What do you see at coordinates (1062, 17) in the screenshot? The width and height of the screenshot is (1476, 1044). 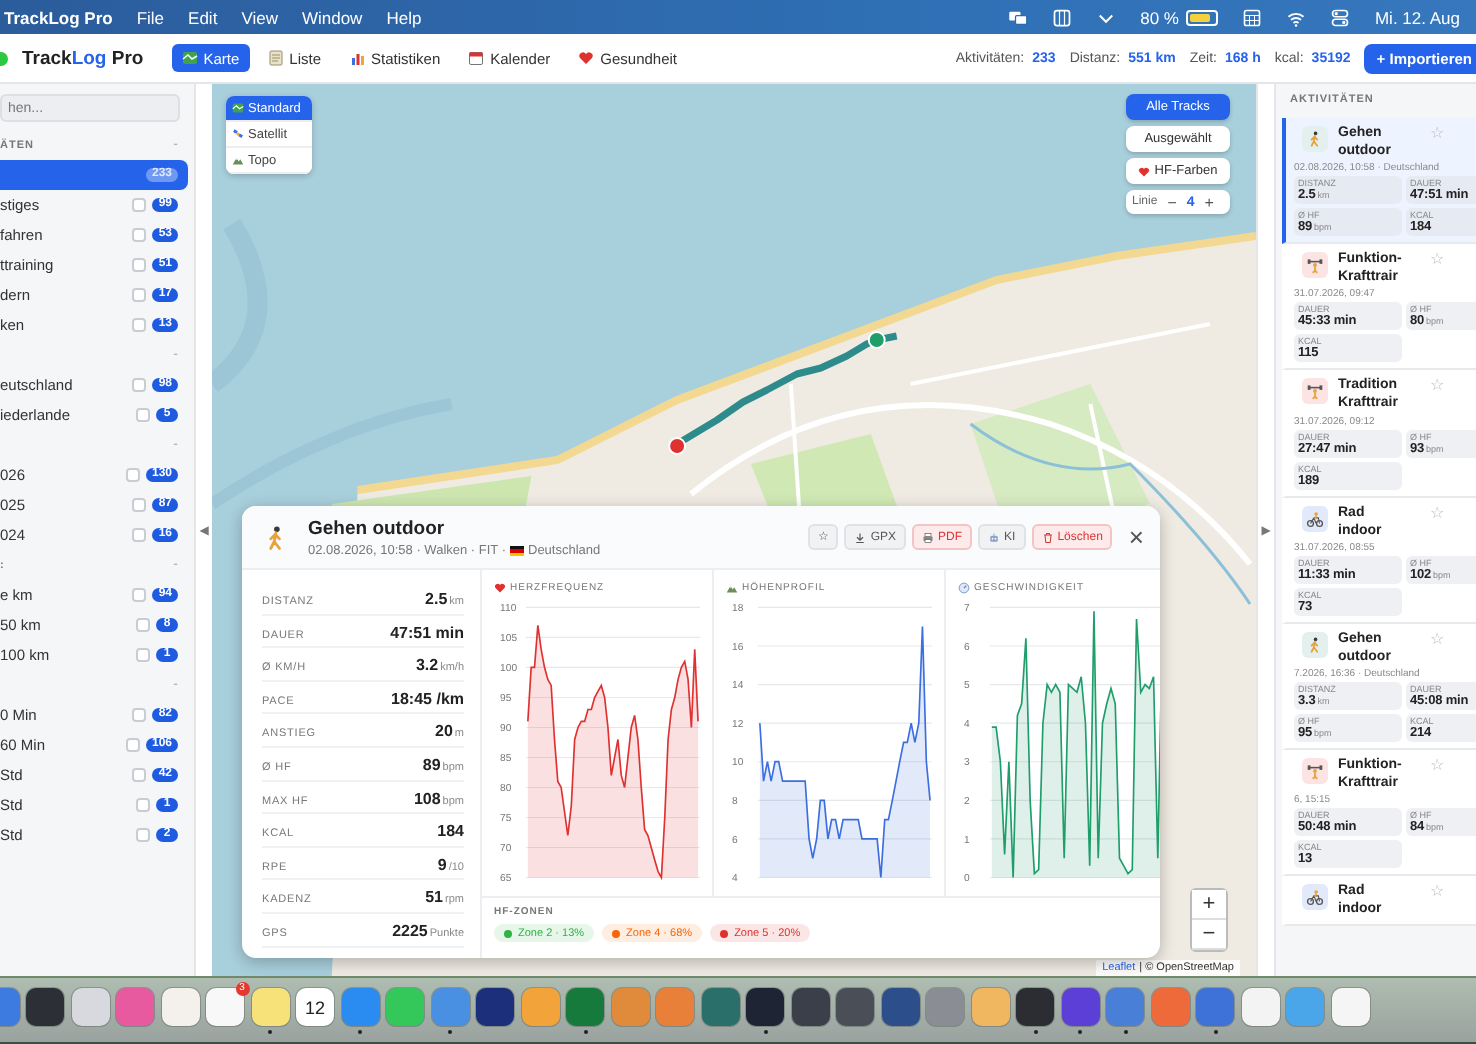 I see `display-icon` at bounding box center [1062, 17].